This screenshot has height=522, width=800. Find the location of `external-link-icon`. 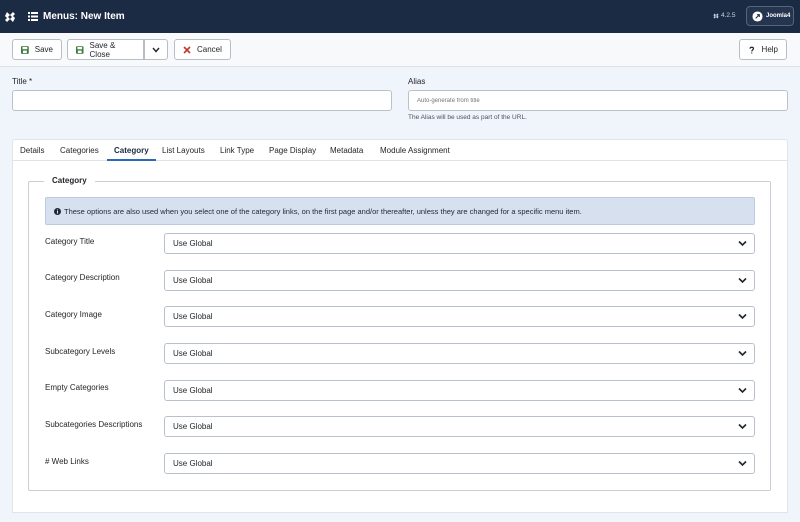

external-link-icon is located at coordinates (757, 16).